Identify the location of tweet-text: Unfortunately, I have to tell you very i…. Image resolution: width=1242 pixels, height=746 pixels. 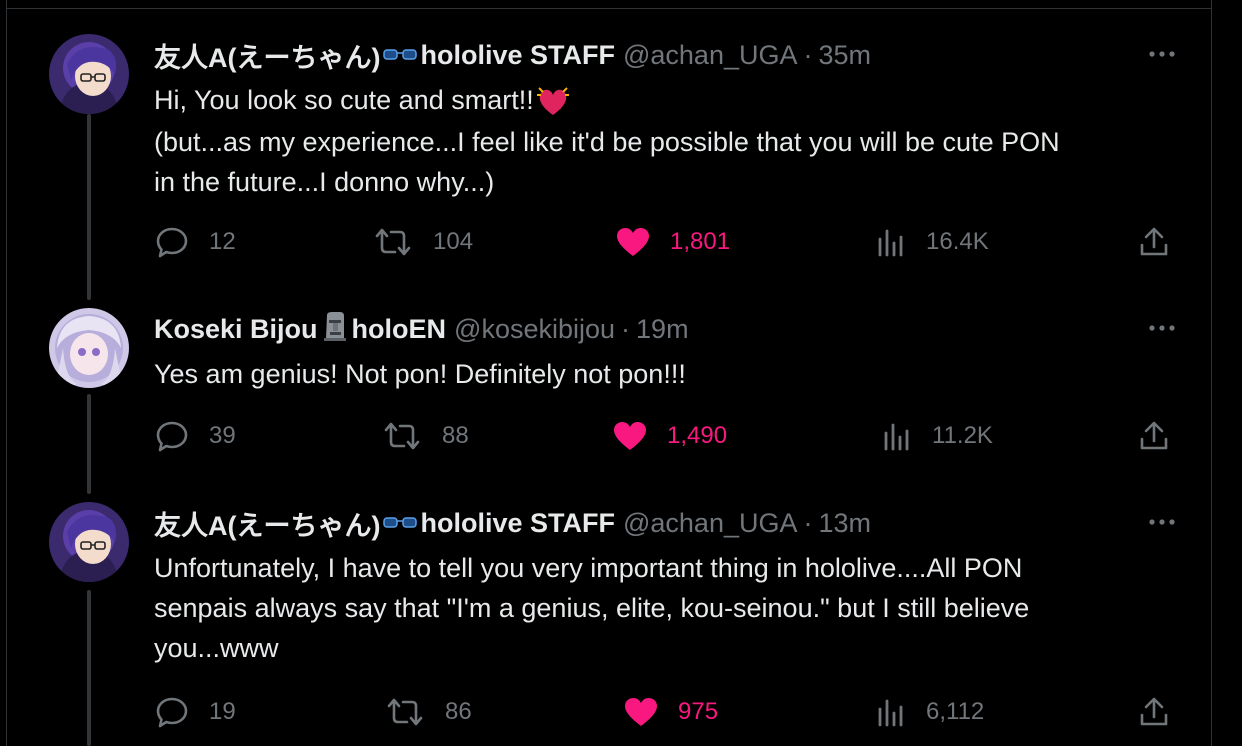
(674, 608).